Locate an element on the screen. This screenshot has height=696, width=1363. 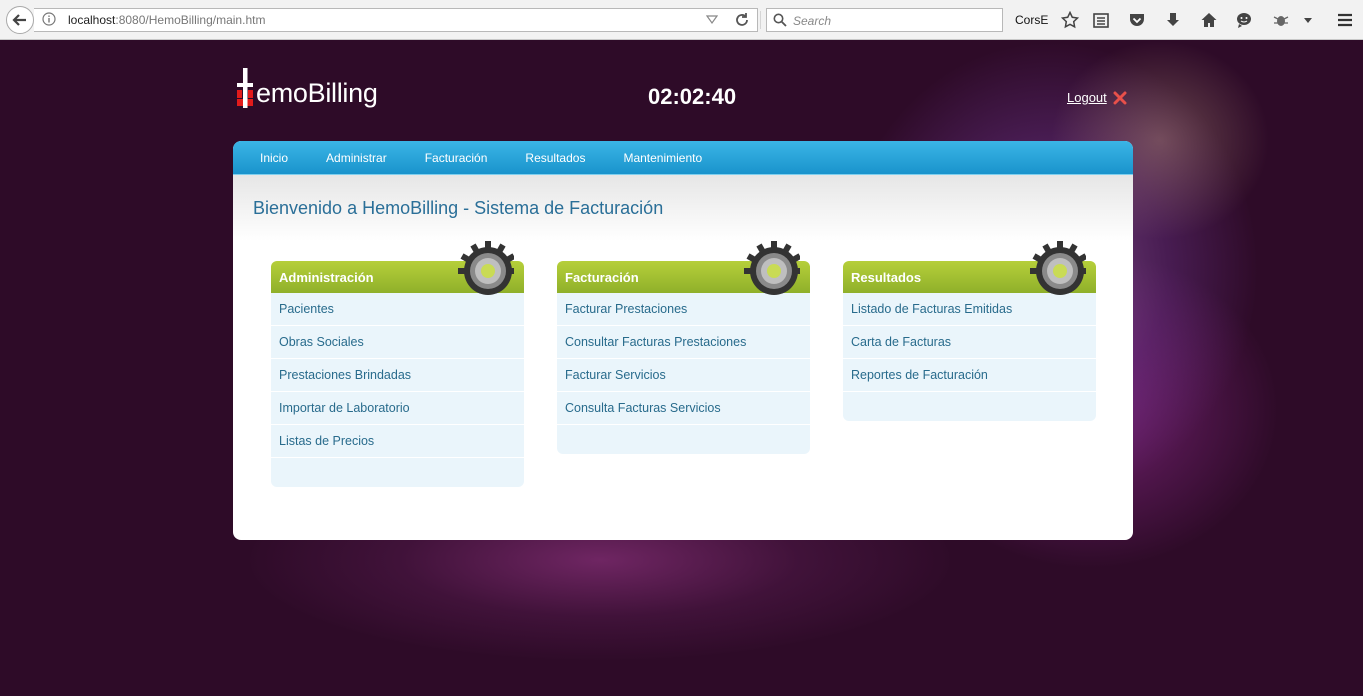
logout-label: Logout is located at coordinates (1087, 97).